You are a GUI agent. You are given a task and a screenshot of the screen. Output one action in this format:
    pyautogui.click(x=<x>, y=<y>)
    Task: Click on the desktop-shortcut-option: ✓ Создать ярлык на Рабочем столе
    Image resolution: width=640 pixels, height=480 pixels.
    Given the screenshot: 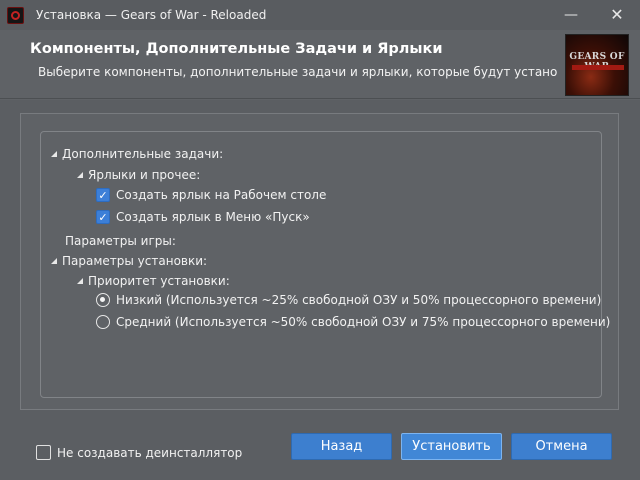 What is the action you would take?
    pyautogui.click(x=211, y=195)
    